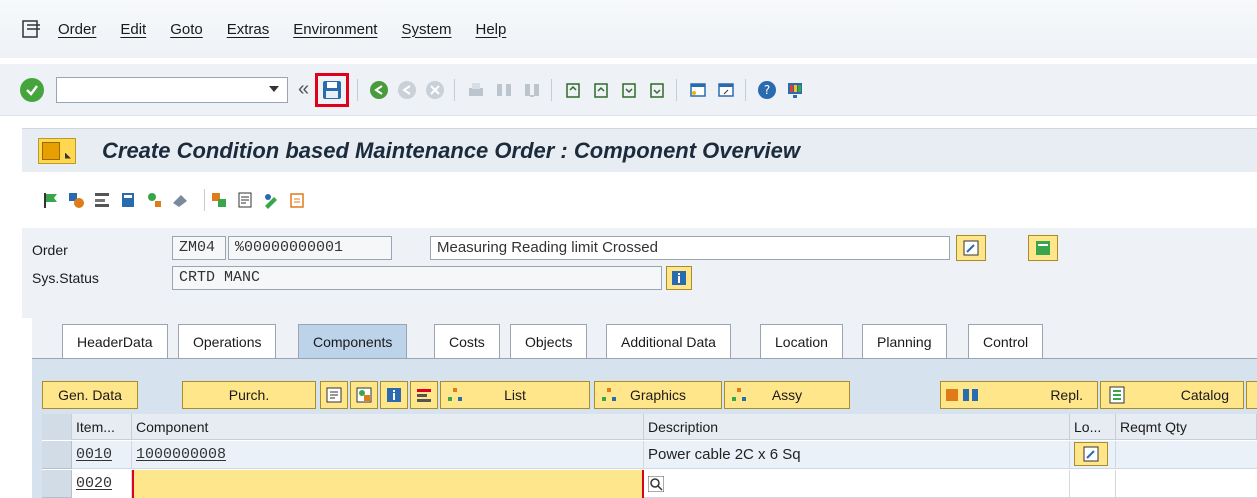 This screenshot has width=1257, height=498. I want to click on first-page-icon, so click(573, 90).